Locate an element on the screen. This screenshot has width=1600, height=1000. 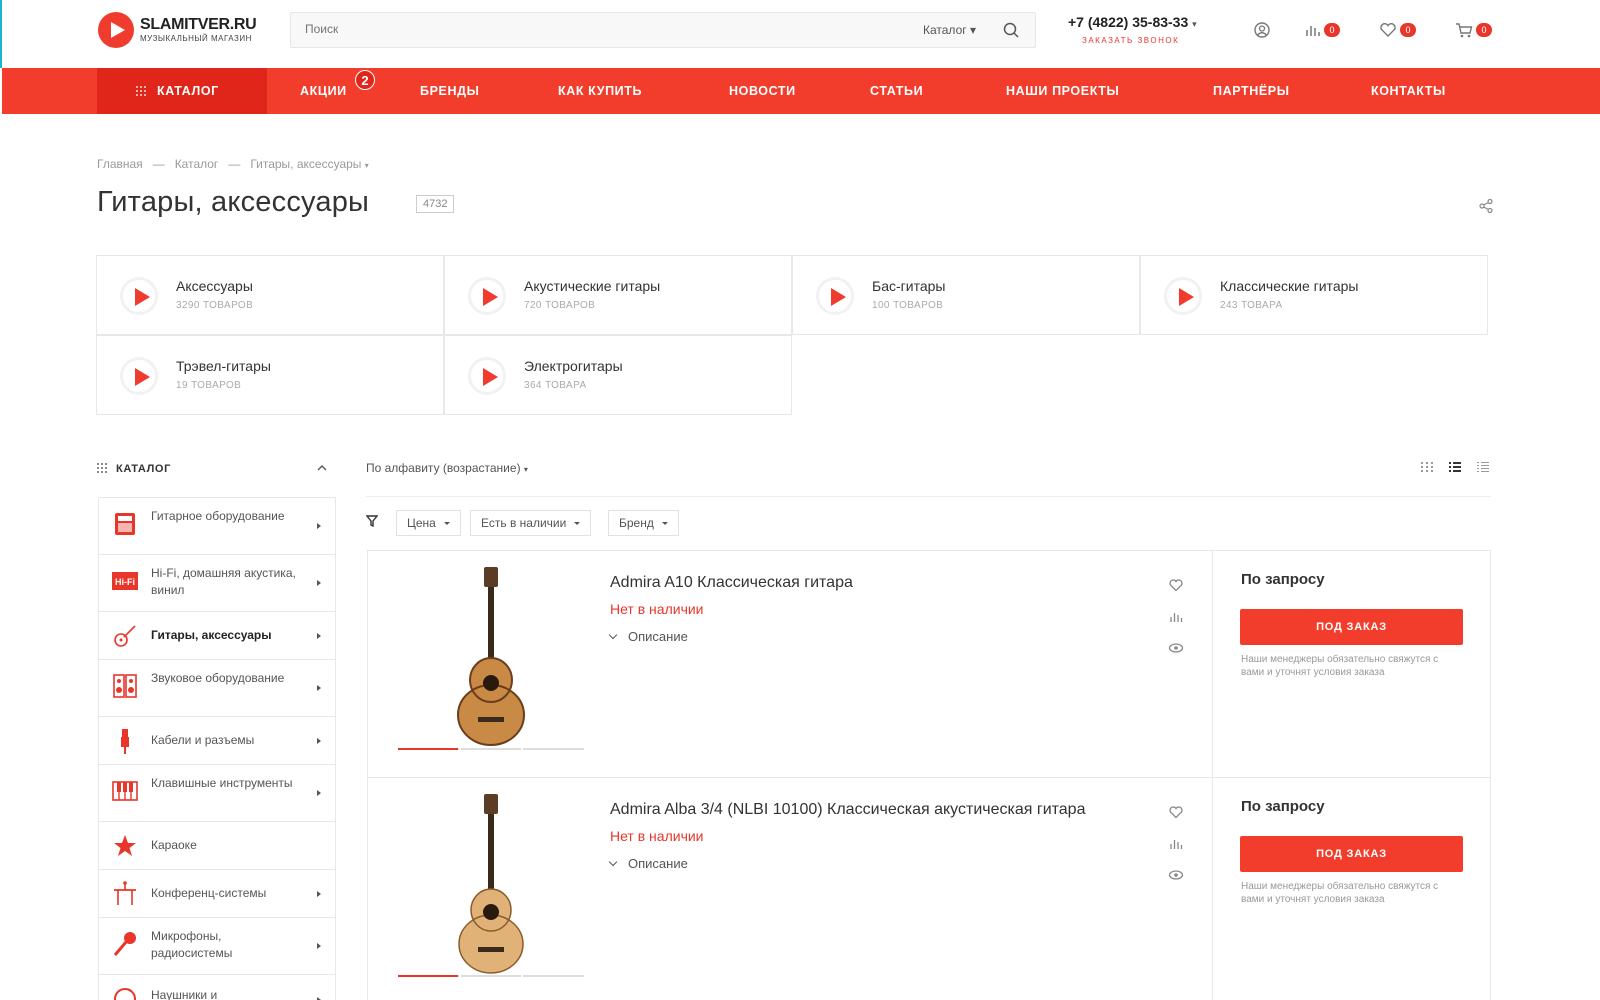
breadcrumb-catalog: Каталог is located at coordinates (197, 164).